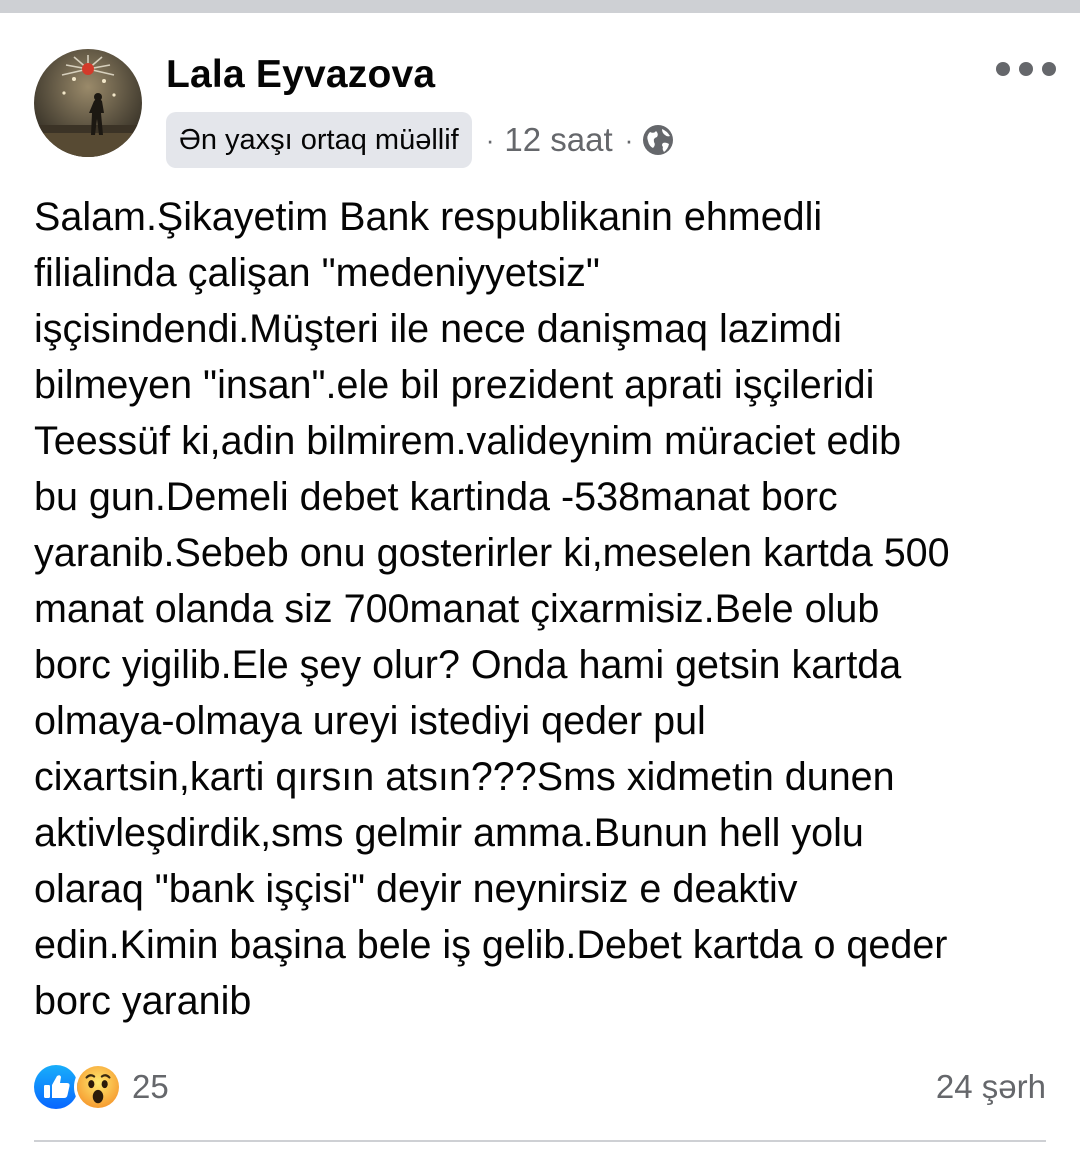  Describe the element at coordinates (88, 103) in the screenshot. I see `author-avatar` at that location.